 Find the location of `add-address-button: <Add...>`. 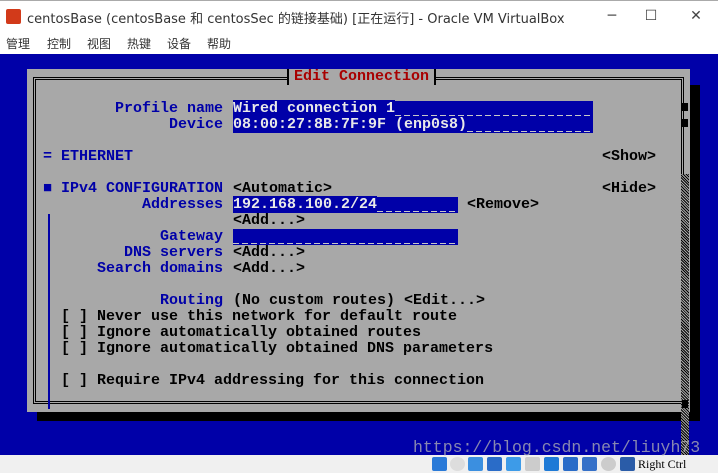

add-address-button: <Add...> is located at coordinates (269, 221).